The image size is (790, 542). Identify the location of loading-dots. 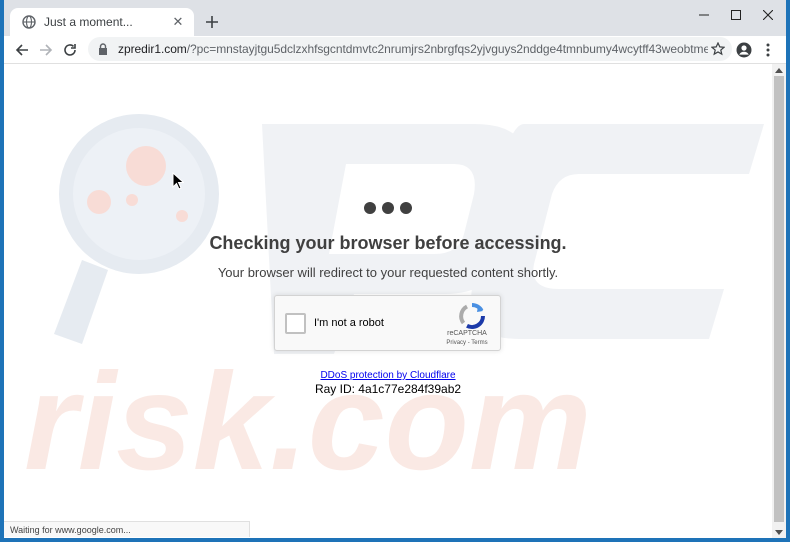
(388, 210).